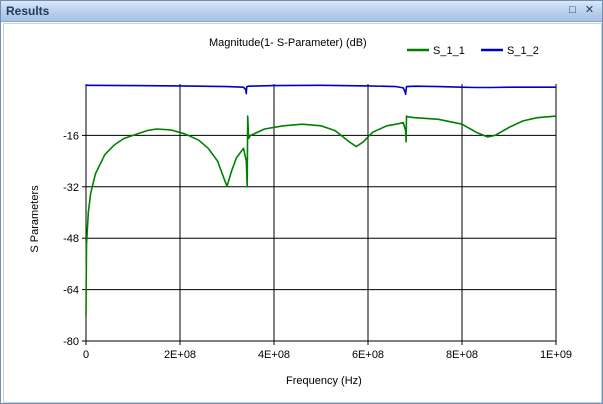  I want to click on y-tick-label: -16, so click(71, 136).